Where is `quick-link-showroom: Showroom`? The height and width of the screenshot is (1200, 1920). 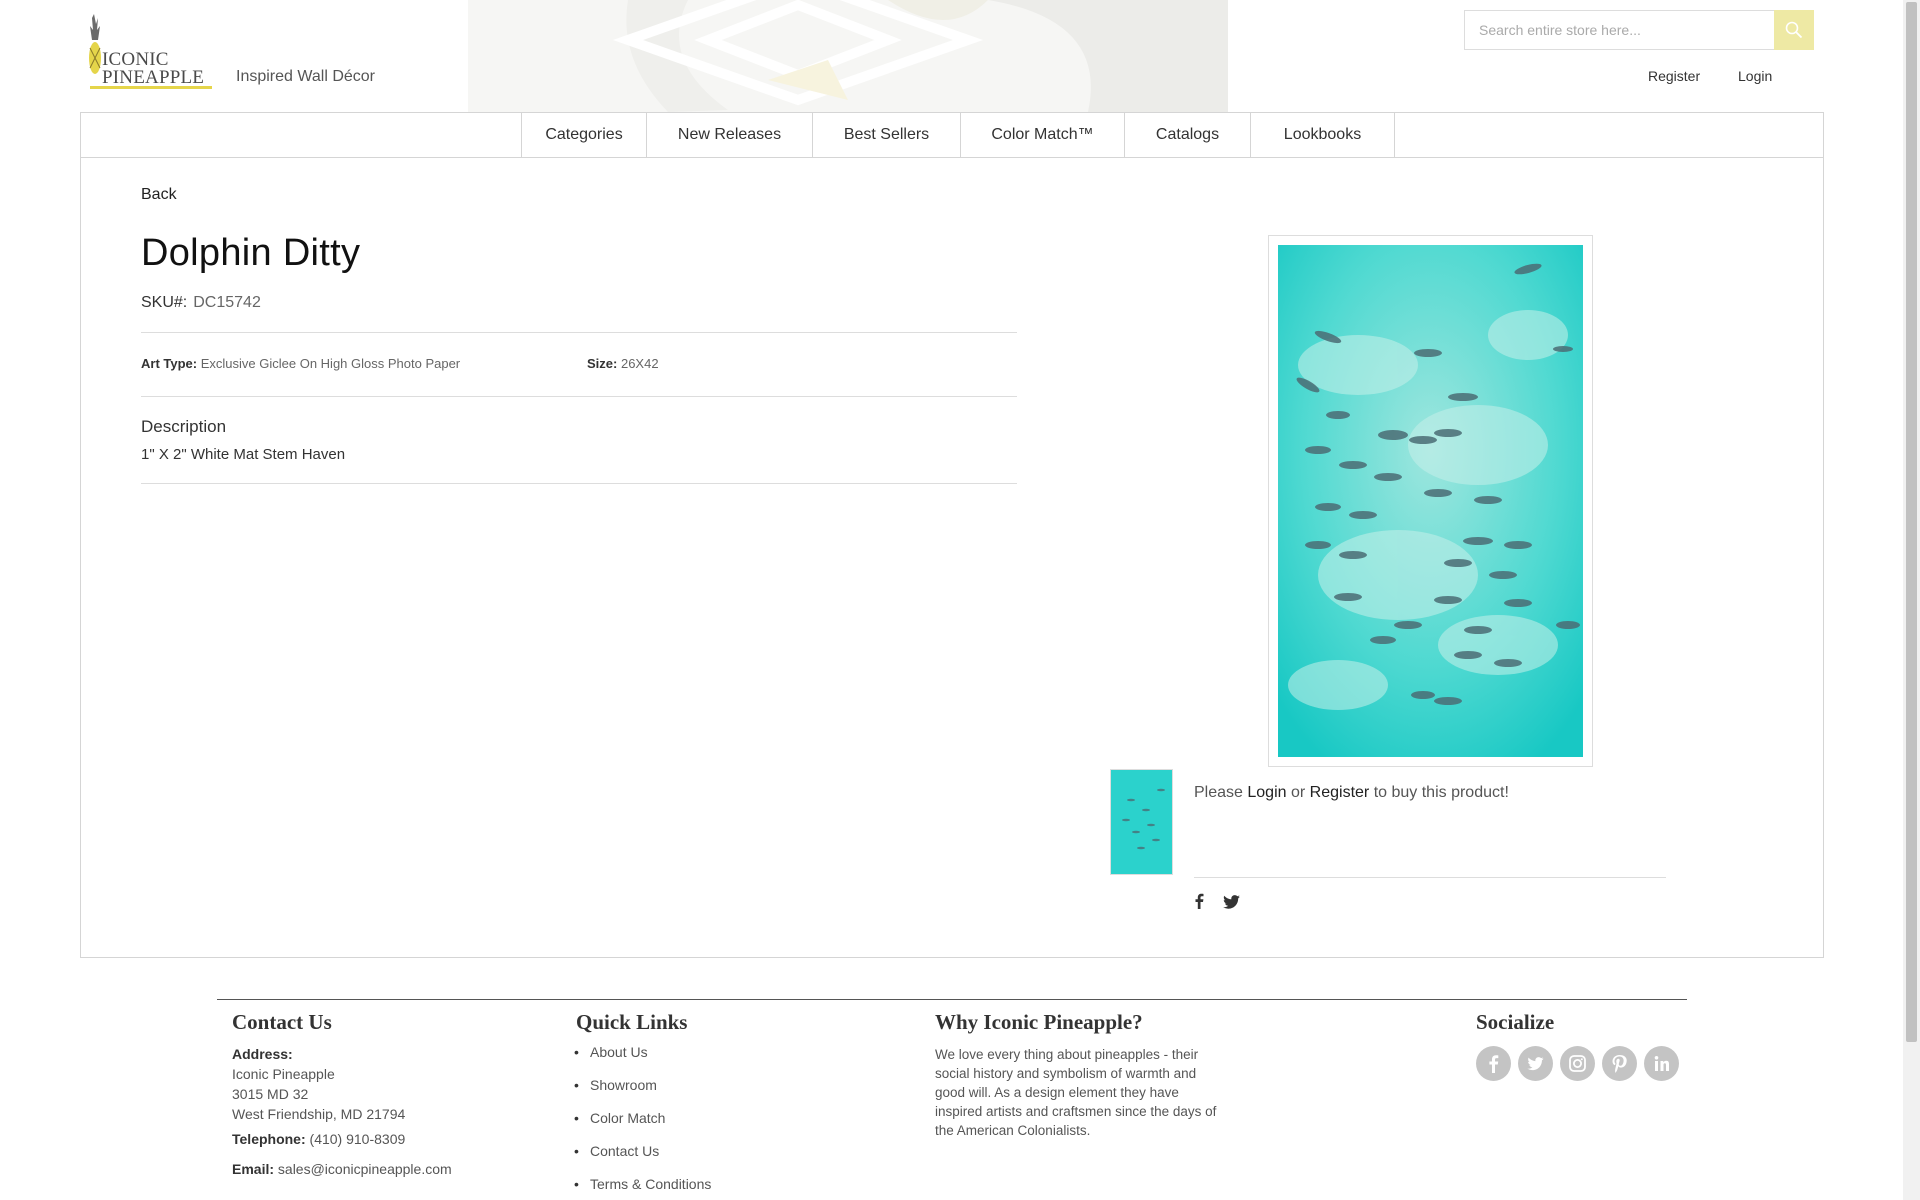
quick-link-showroom: Showroom is located at coordinates (615, 1085).